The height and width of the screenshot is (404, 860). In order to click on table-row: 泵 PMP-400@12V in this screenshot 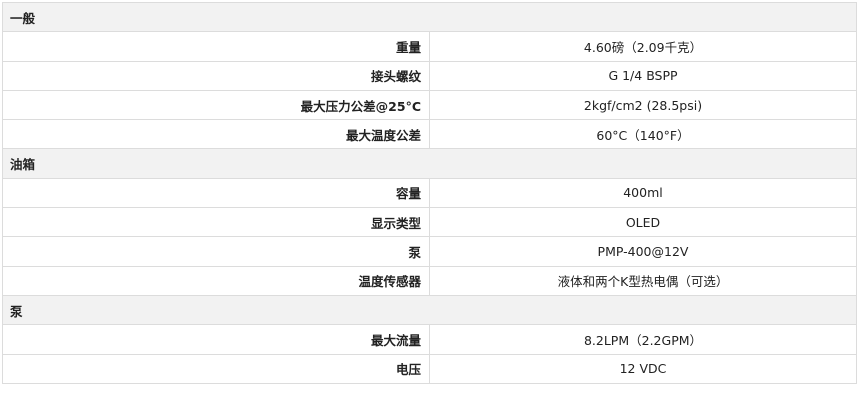, I will do `click(429, 251)`.